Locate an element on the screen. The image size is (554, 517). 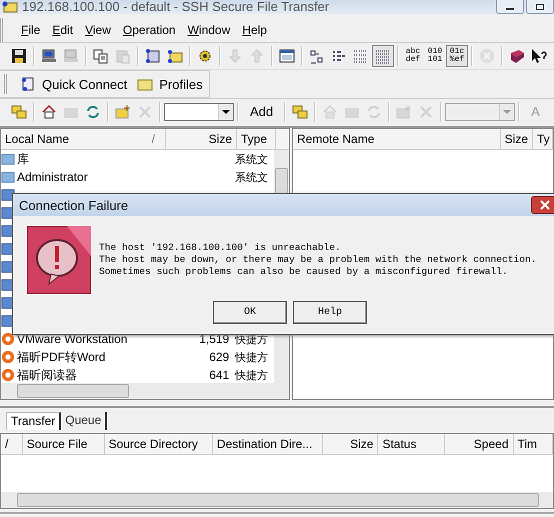
menu-item: Help is located at coordinates (254, 30).